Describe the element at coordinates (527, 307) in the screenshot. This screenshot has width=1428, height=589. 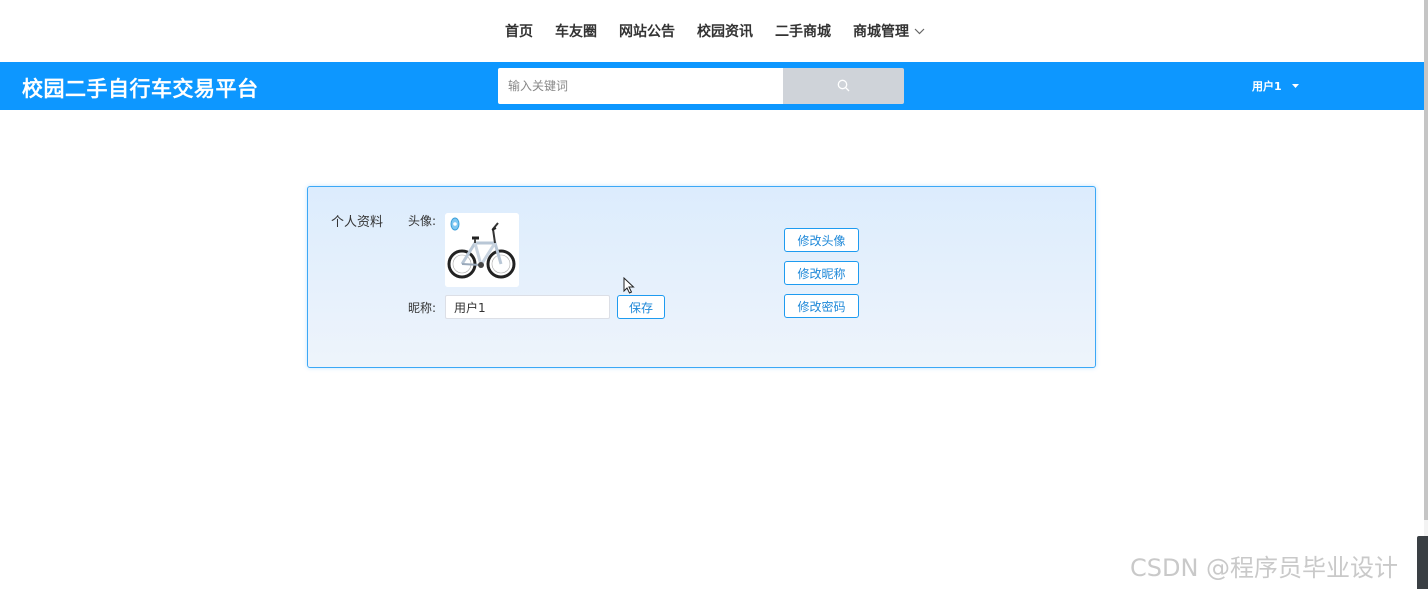
I see `nickname-input` at that location.